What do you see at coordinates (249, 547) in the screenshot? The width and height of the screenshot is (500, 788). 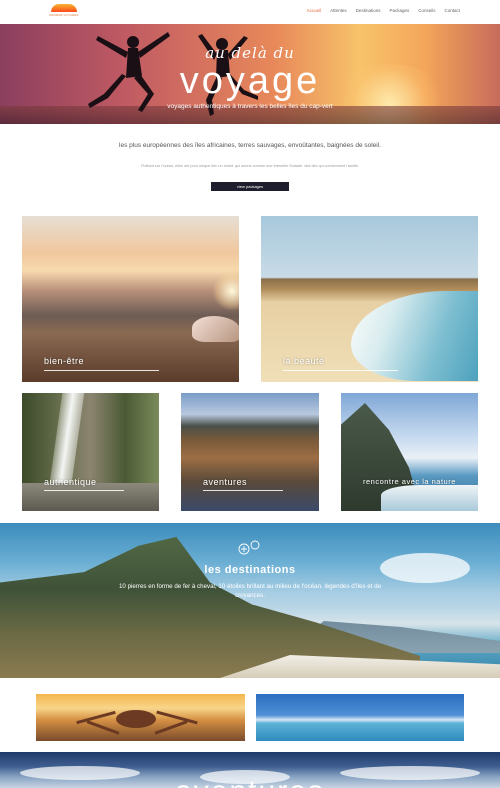 I see `ship-icon` at bounding box center [249, 547].